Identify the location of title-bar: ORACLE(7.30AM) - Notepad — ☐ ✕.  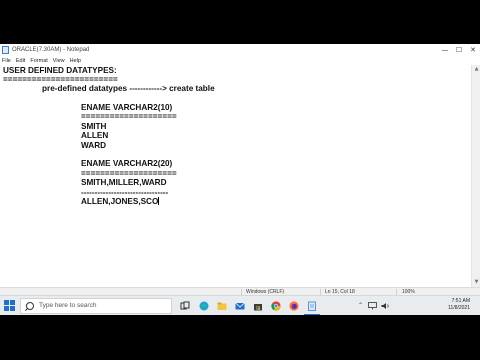
(240, 50).